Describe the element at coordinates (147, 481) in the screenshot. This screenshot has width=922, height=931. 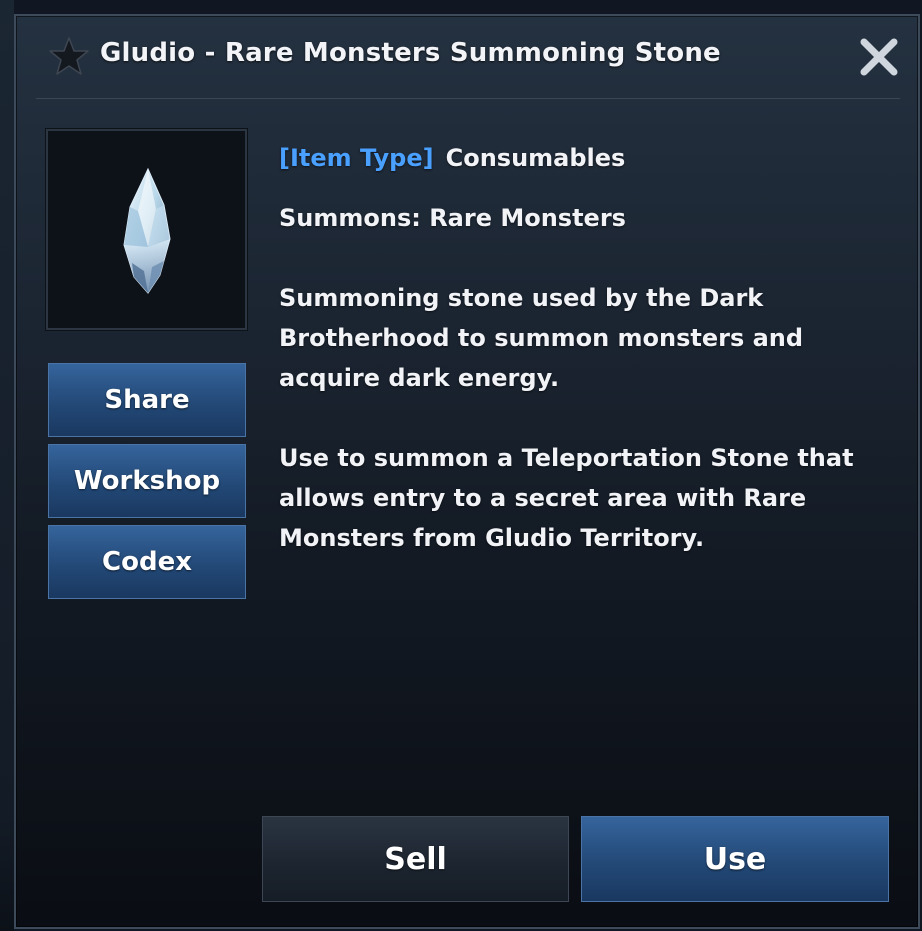
I see `workshop-button: Workshop` at that location.